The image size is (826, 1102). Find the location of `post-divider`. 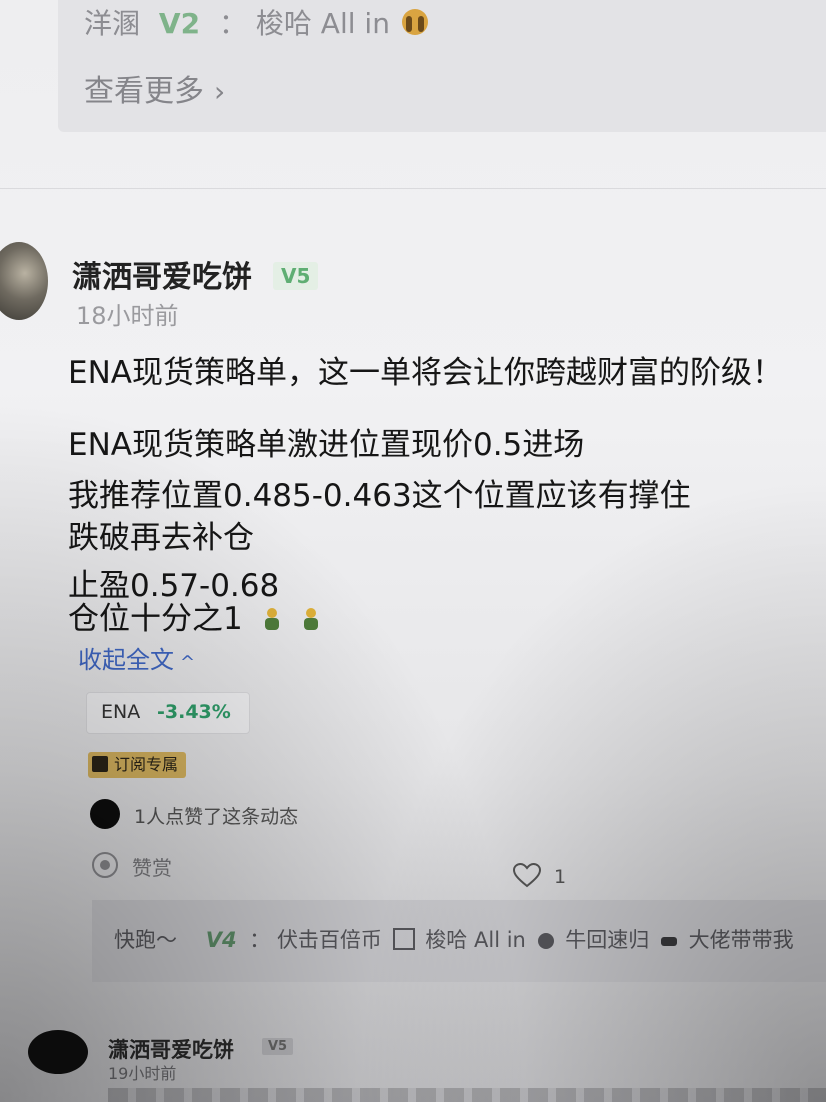

post-divider is located at coordinates (413, 188).